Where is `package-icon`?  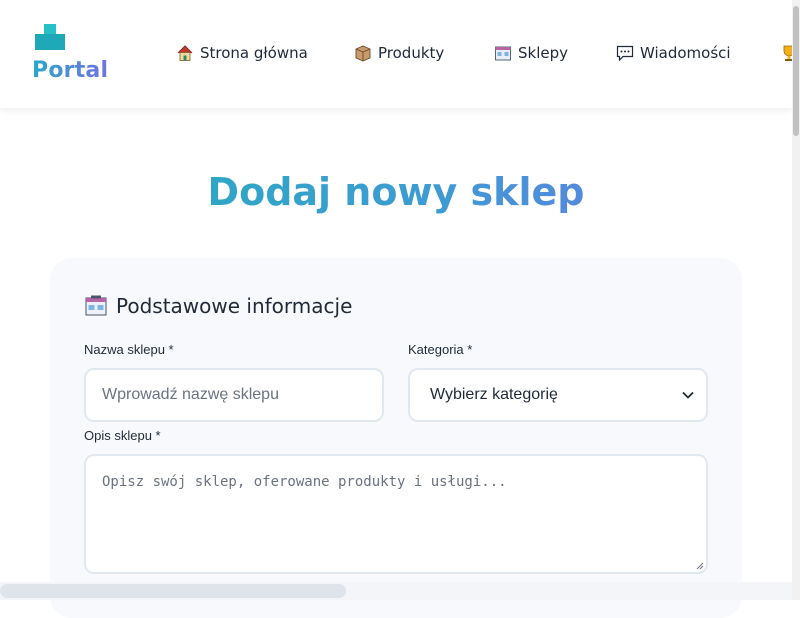
package-icon is located at coordinates (363, 53).